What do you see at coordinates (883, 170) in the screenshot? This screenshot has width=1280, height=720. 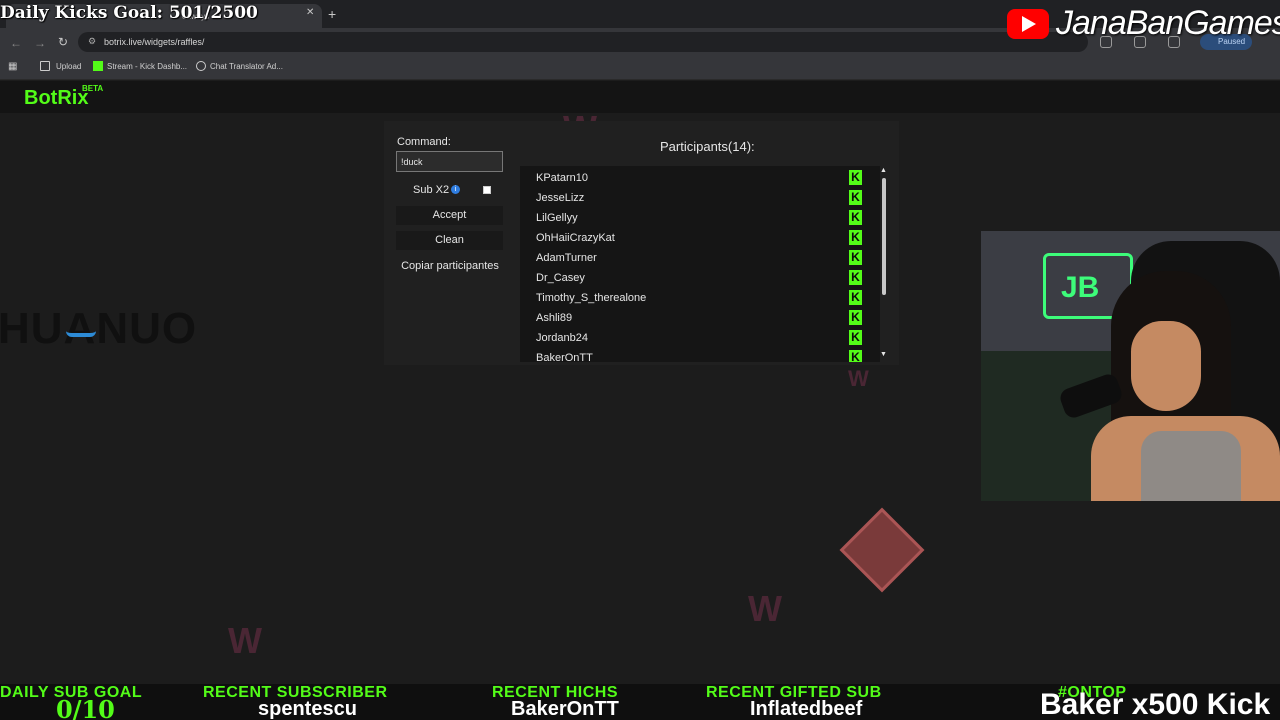 I see `scroll-up-icon: ▲` at bounding box center [883, 170].